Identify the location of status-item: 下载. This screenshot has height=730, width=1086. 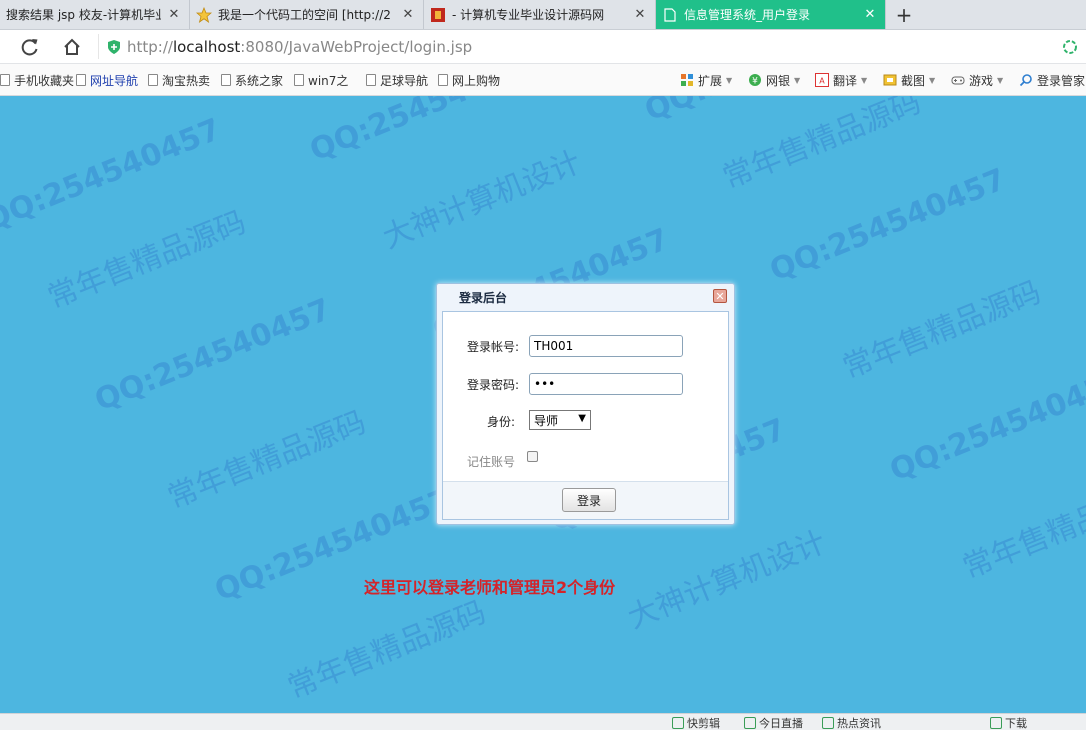
(1008, 723).